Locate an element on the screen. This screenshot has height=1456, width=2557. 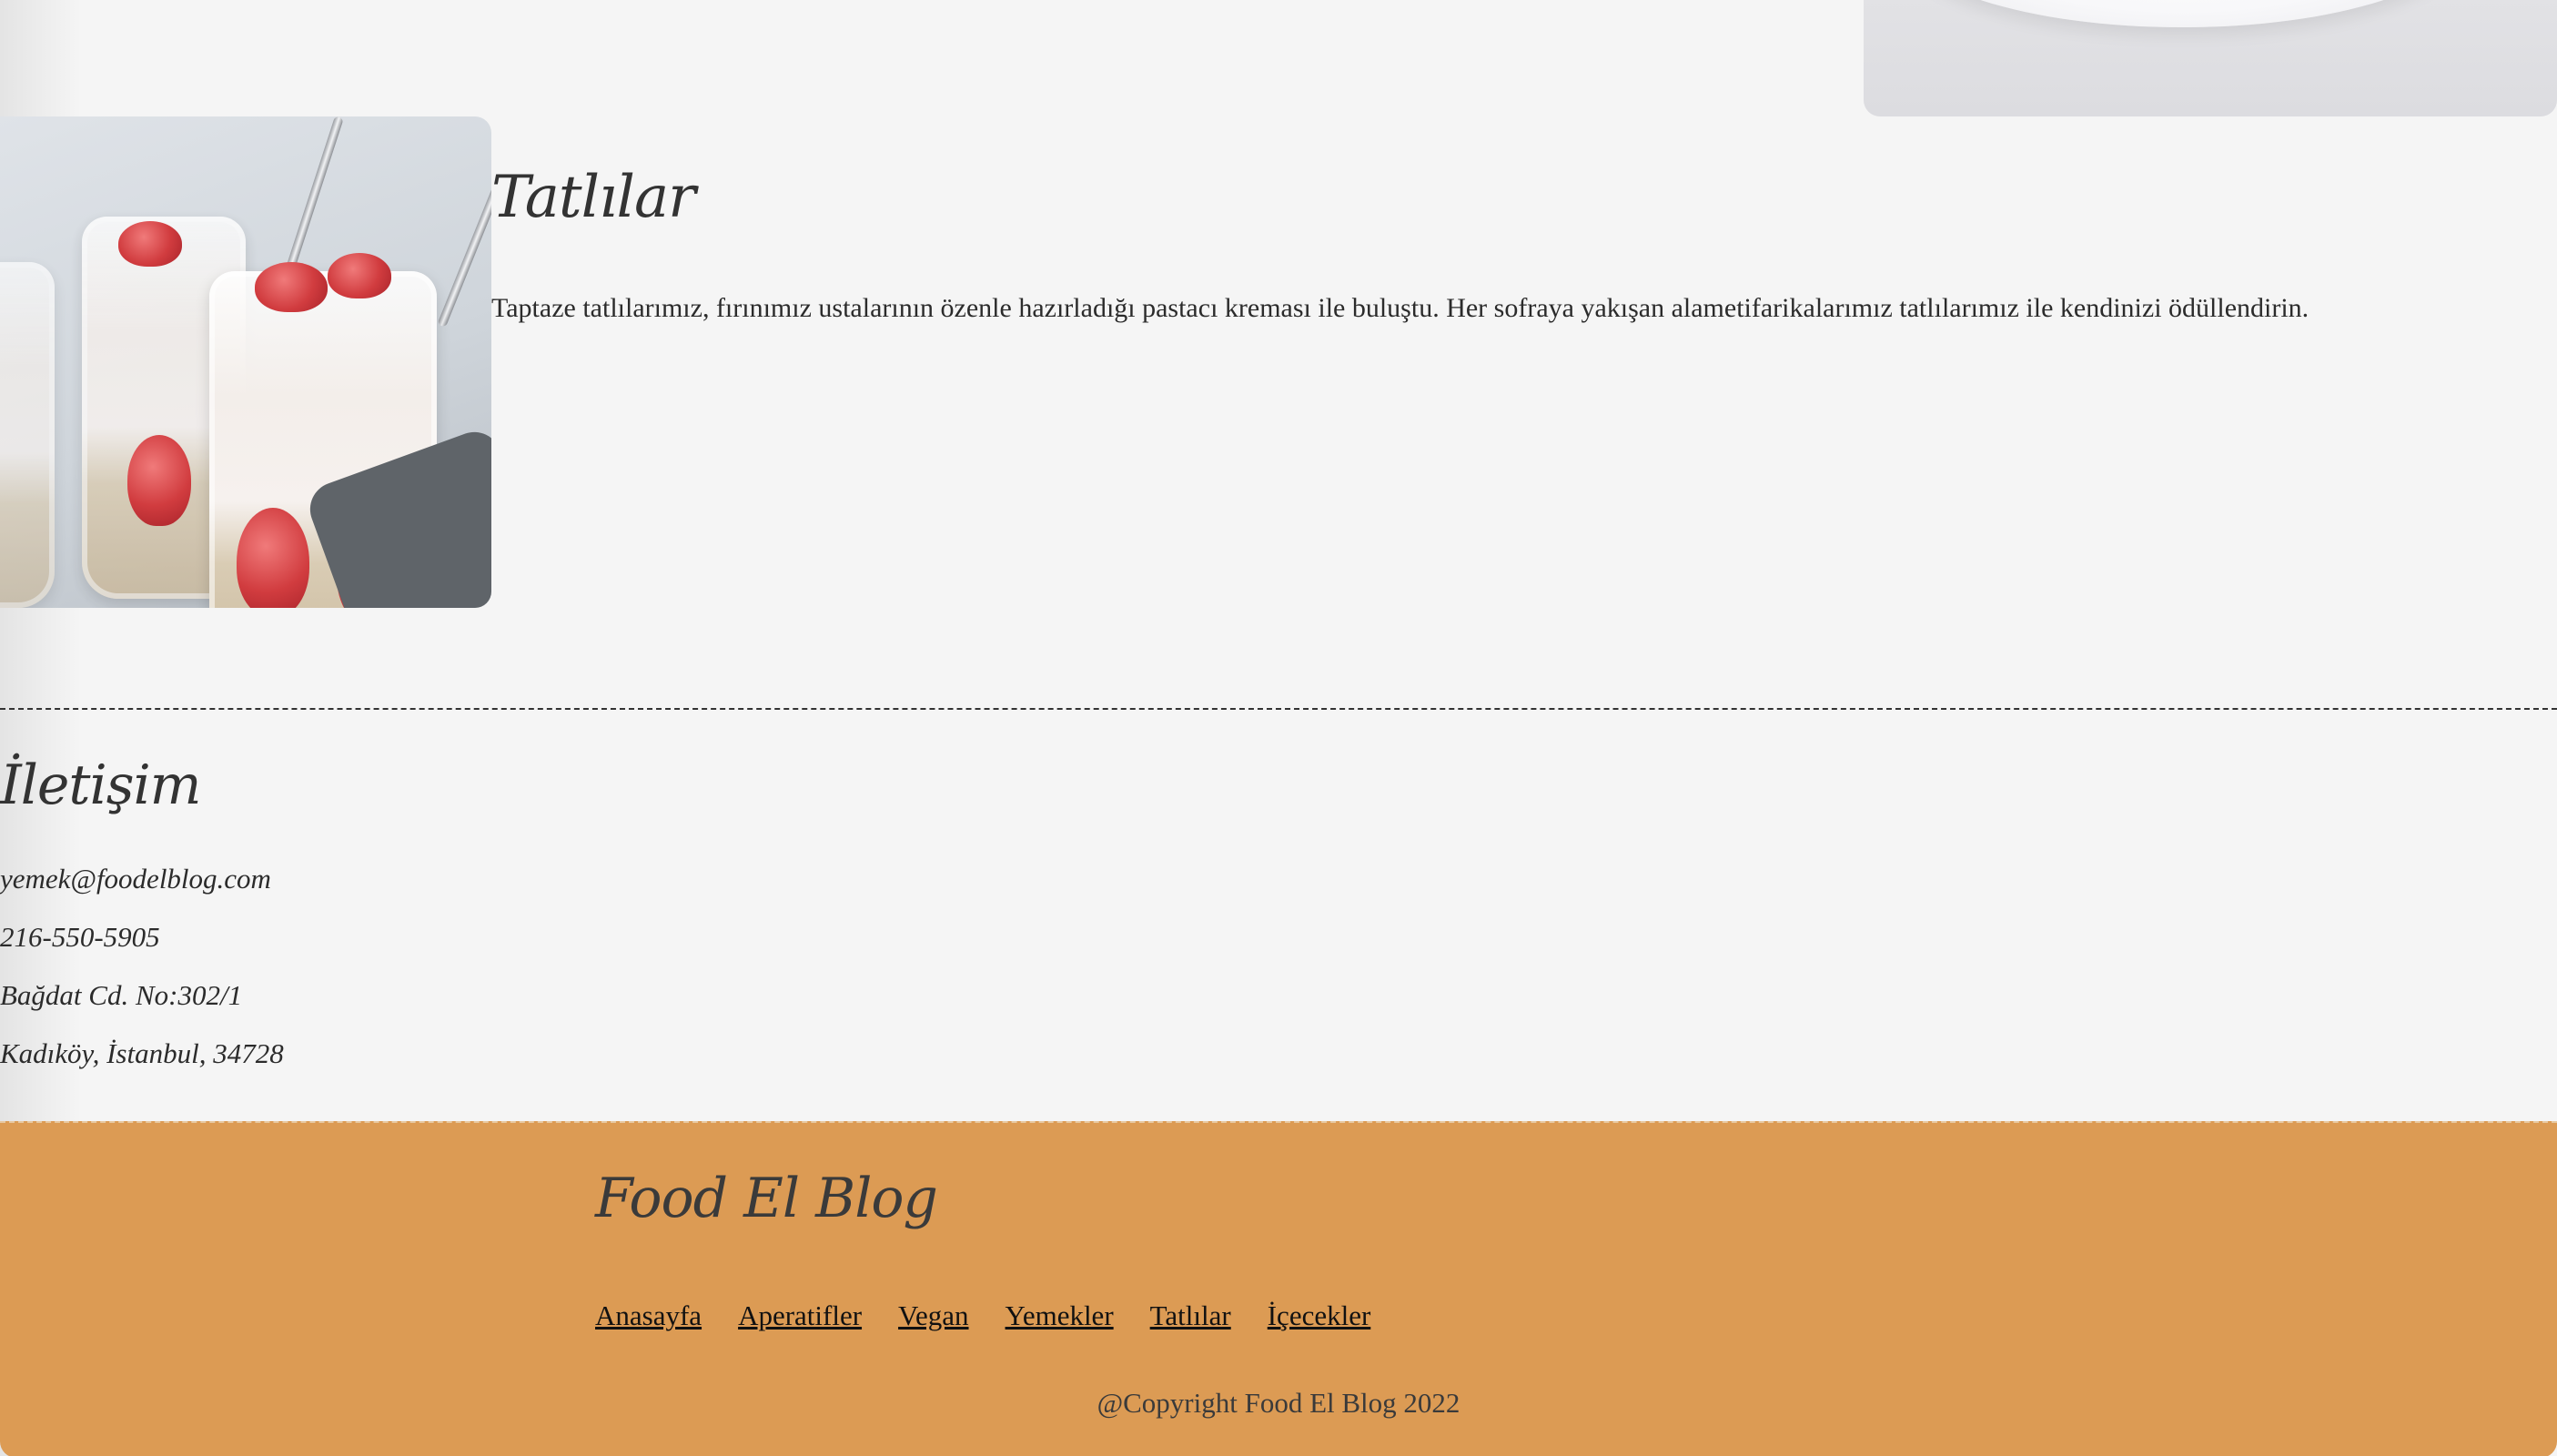
spoon-right is located at coordinates (464, 233).